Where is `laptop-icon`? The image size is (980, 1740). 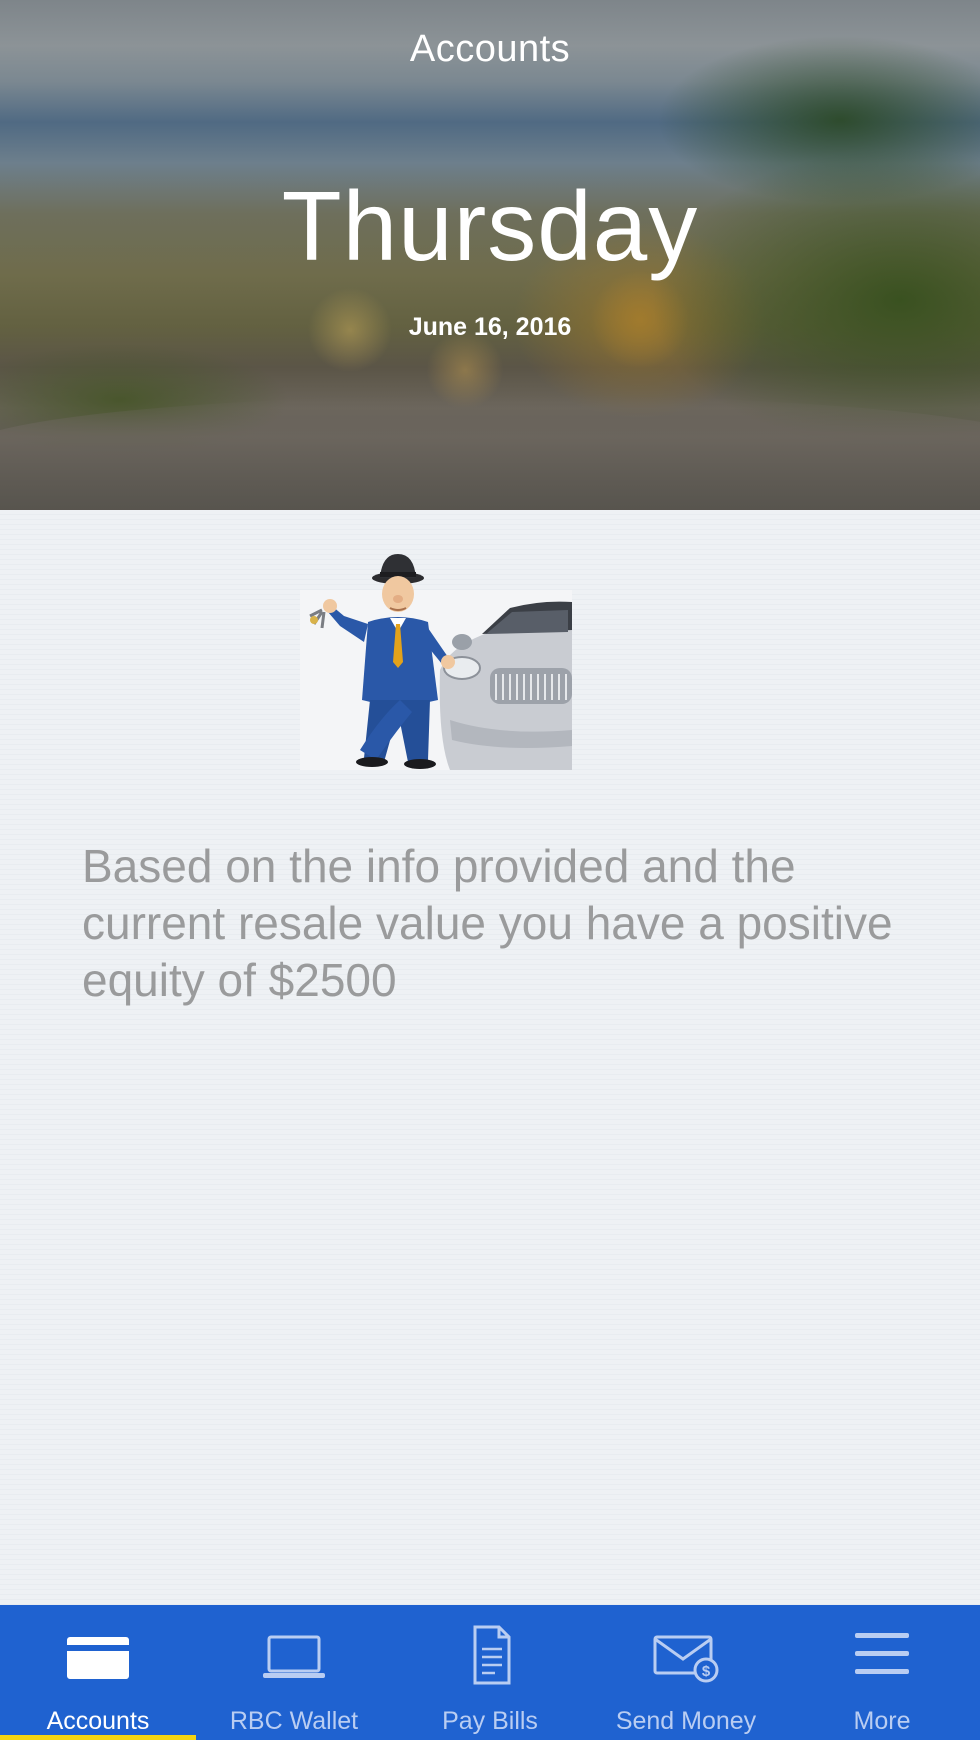
laptop-icon is located at coordinates (294, 1656).